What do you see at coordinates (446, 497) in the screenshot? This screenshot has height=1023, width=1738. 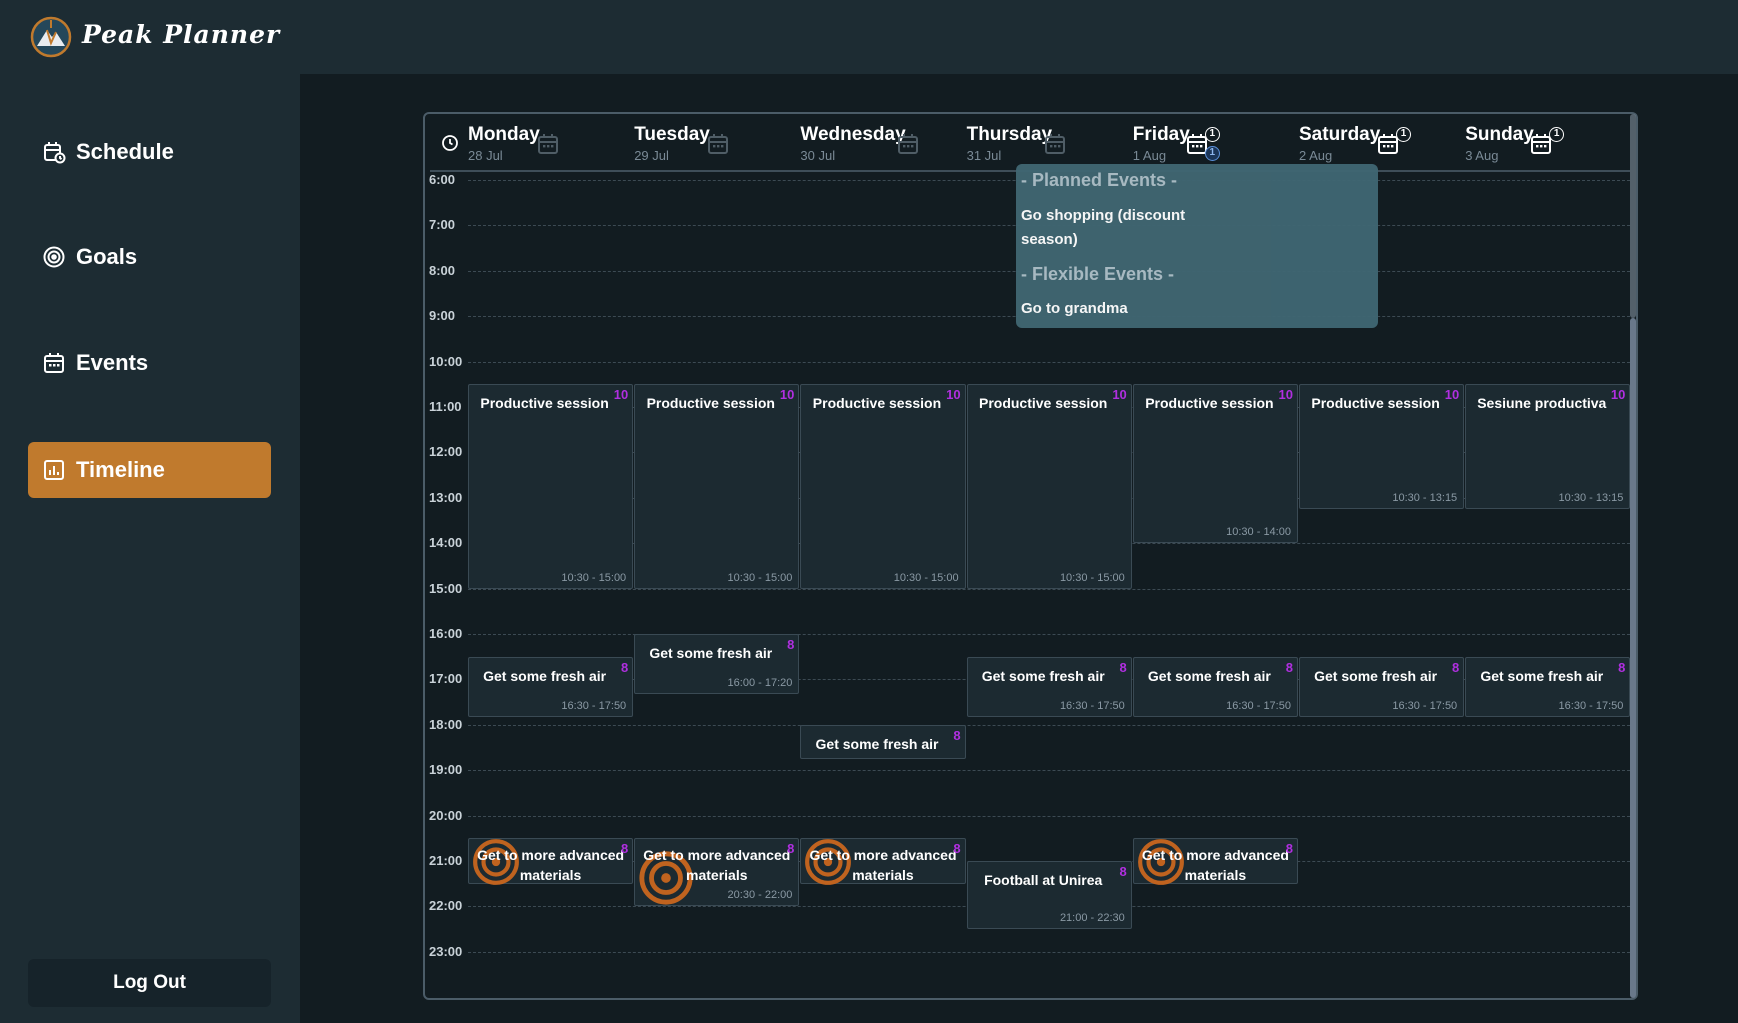 I see `hour-label: 13:00` at bounding box center [446, 497].